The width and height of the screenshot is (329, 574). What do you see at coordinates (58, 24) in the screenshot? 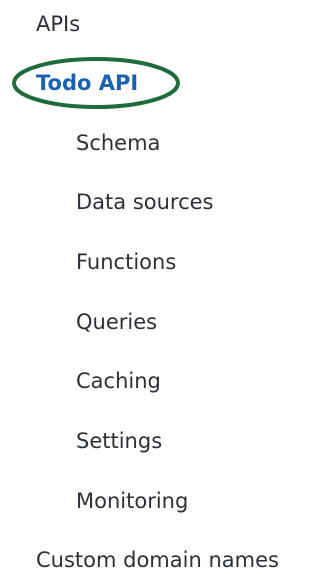
I see `nav-item-apis: APIs` at bounding box center [58, 24].